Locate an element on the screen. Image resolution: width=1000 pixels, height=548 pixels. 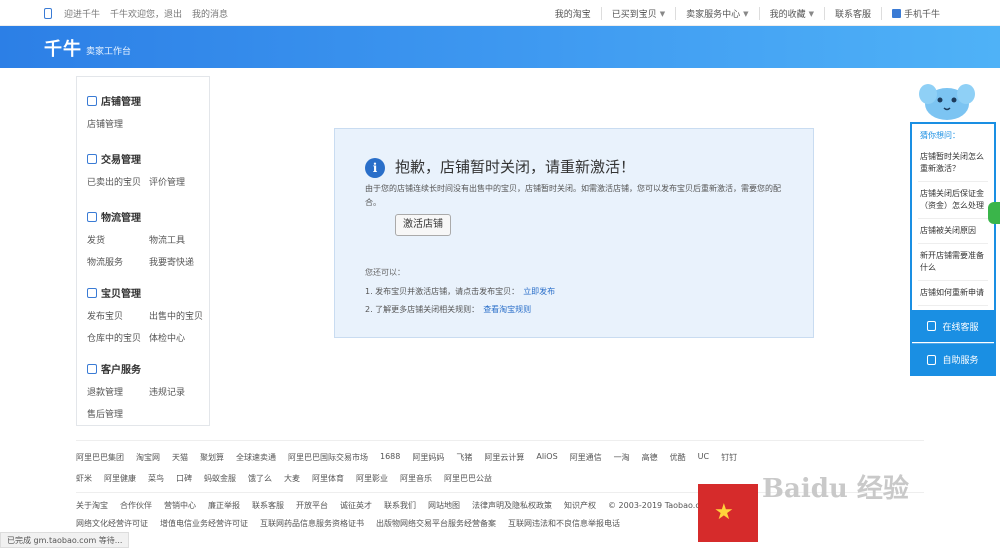
section-title-label: 店铺管理 is located at coordinates (121, 102).